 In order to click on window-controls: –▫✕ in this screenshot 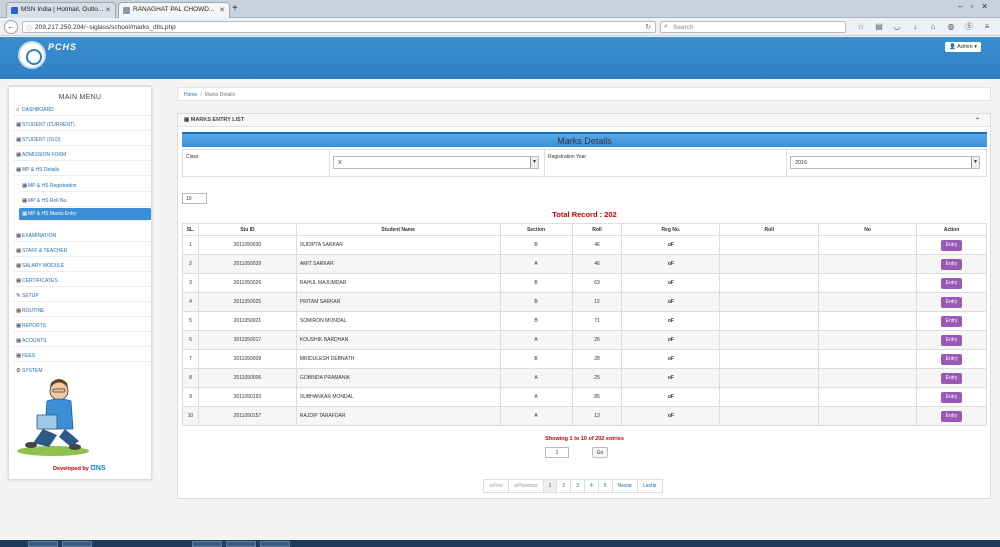, I will do `click(977, 6)`.